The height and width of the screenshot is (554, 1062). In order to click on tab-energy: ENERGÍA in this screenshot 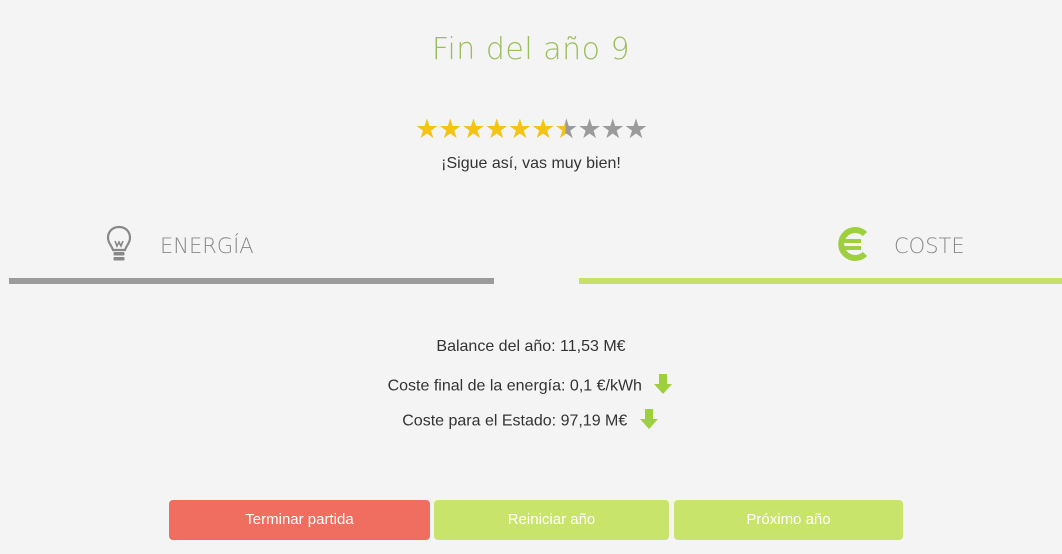, I will do `click(251, 253)`.